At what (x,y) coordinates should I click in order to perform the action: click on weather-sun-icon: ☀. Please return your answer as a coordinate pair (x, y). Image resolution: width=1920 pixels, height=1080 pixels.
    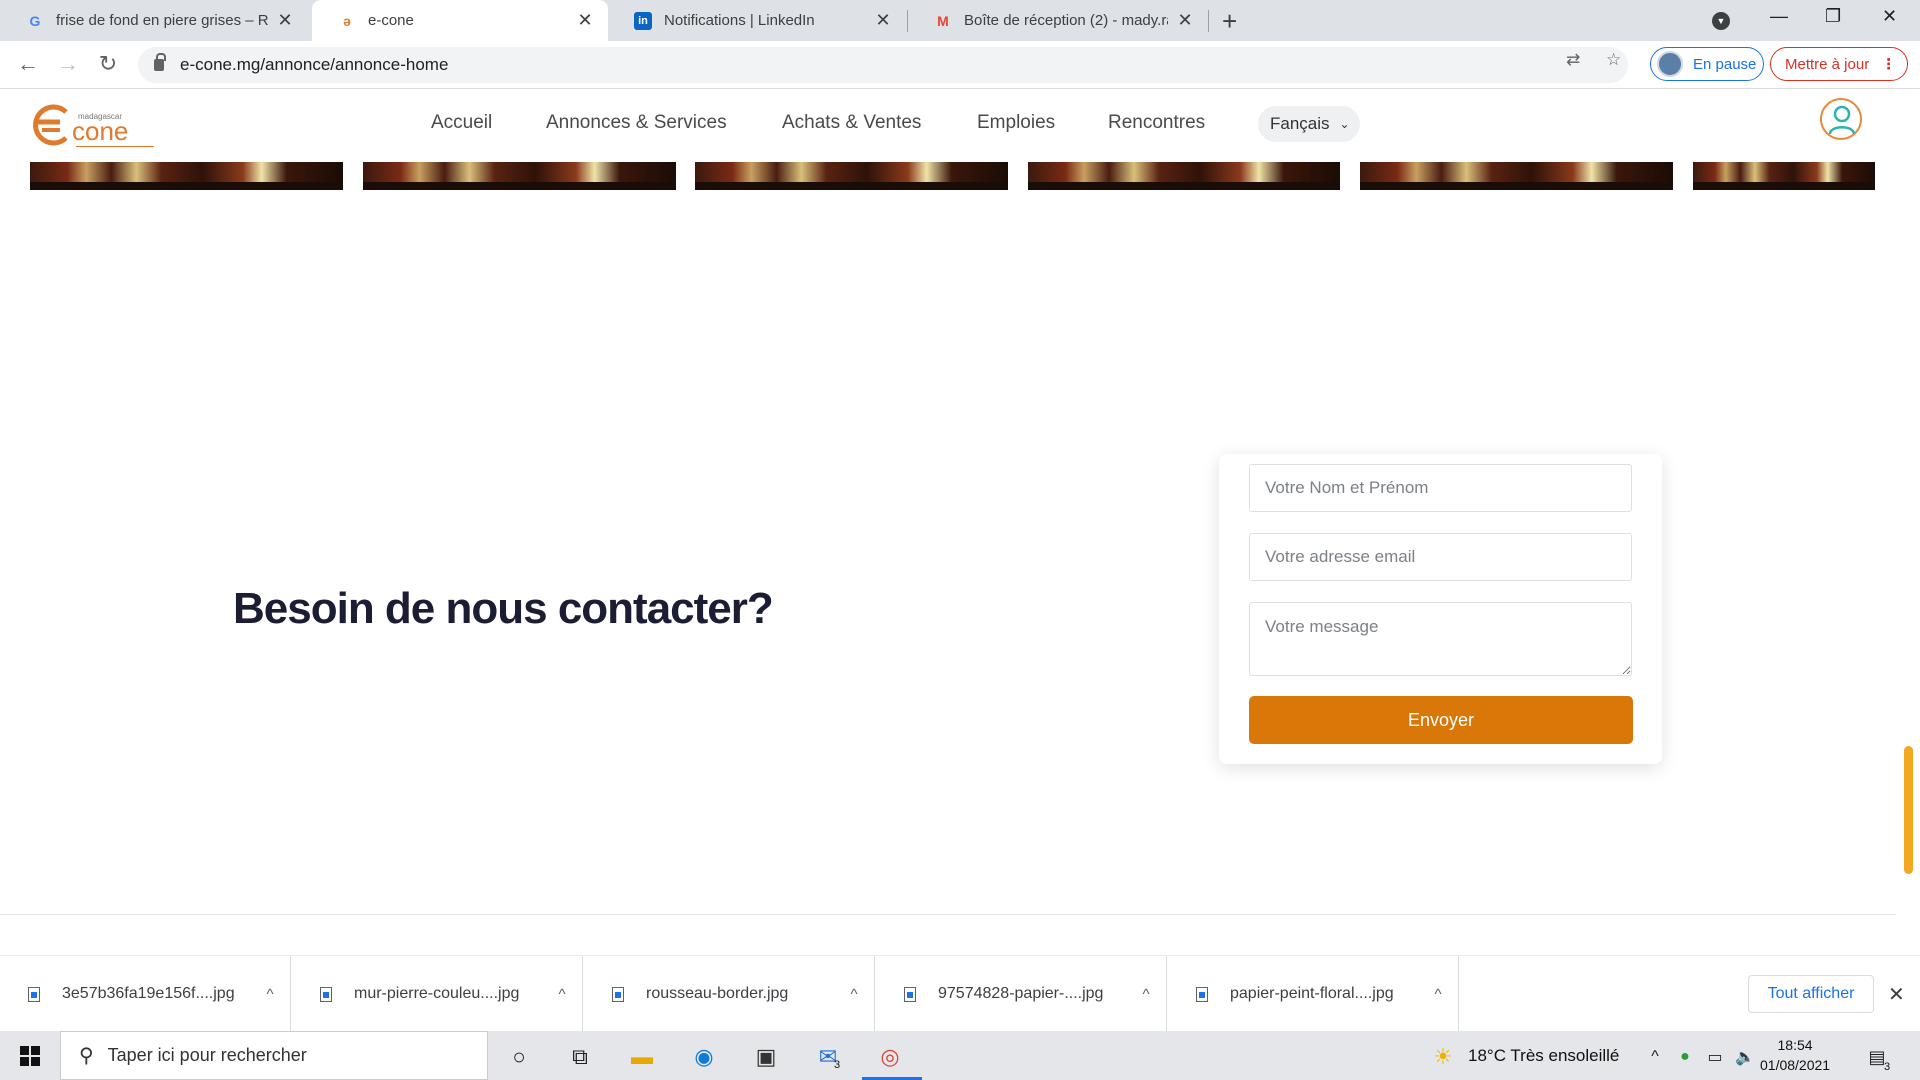
    Looking at the image, I should click on (1443, 1057).